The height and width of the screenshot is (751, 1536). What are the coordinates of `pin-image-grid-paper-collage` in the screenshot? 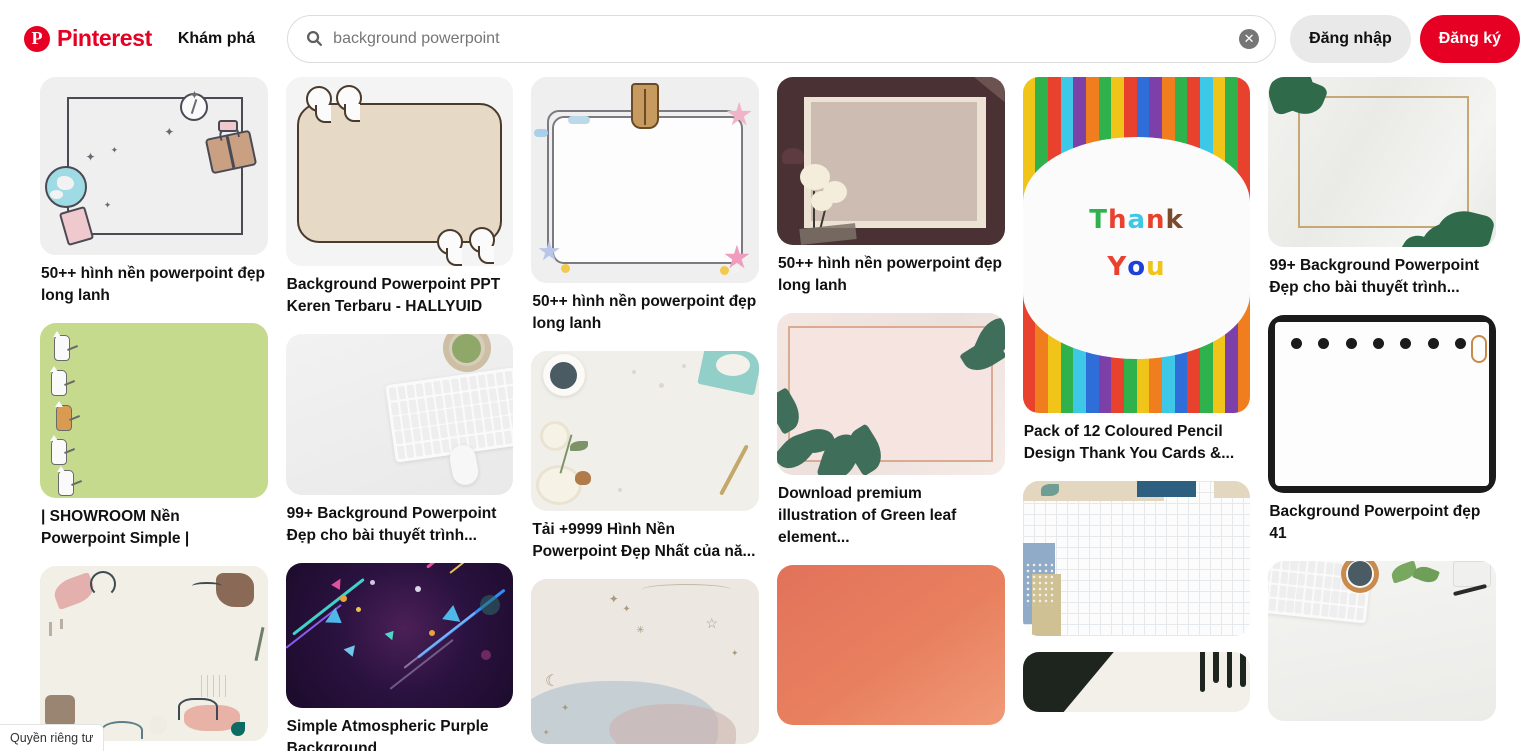 It's located at (1136, 558).